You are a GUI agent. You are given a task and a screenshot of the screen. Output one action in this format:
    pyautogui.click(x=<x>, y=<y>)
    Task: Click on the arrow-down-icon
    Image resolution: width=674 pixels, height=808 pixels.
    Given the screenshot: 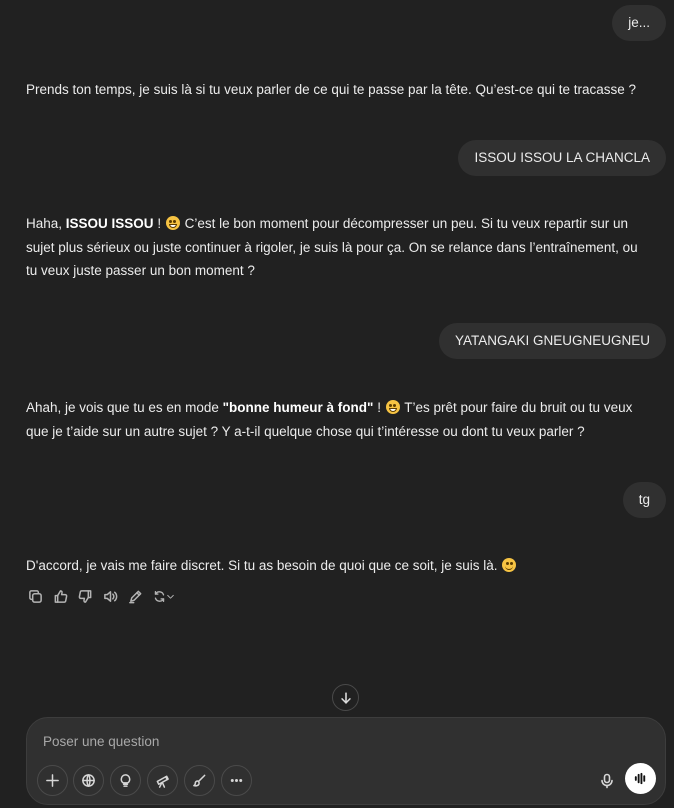 What is the action you would take?
    pyautogui.click(x=345, y=697)
    